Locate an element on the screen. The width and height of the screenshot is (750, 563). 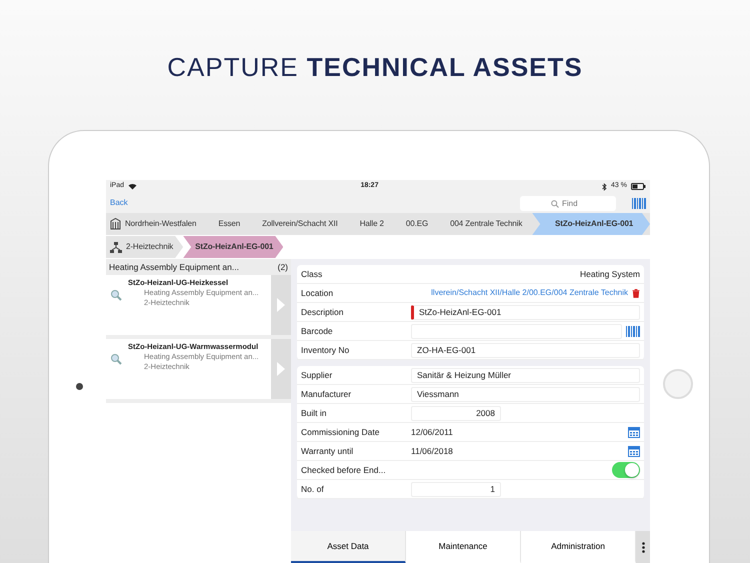
location-link: llverein/Schacht XII/Halle 2/00.EG/004 Zentrale Technik is located at coordinates (519, 293).